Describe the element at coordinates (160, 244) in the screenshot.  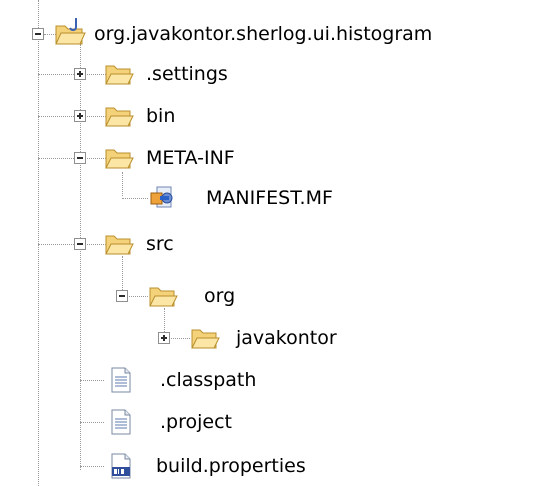
I see `tree-item-label: src` at that location.